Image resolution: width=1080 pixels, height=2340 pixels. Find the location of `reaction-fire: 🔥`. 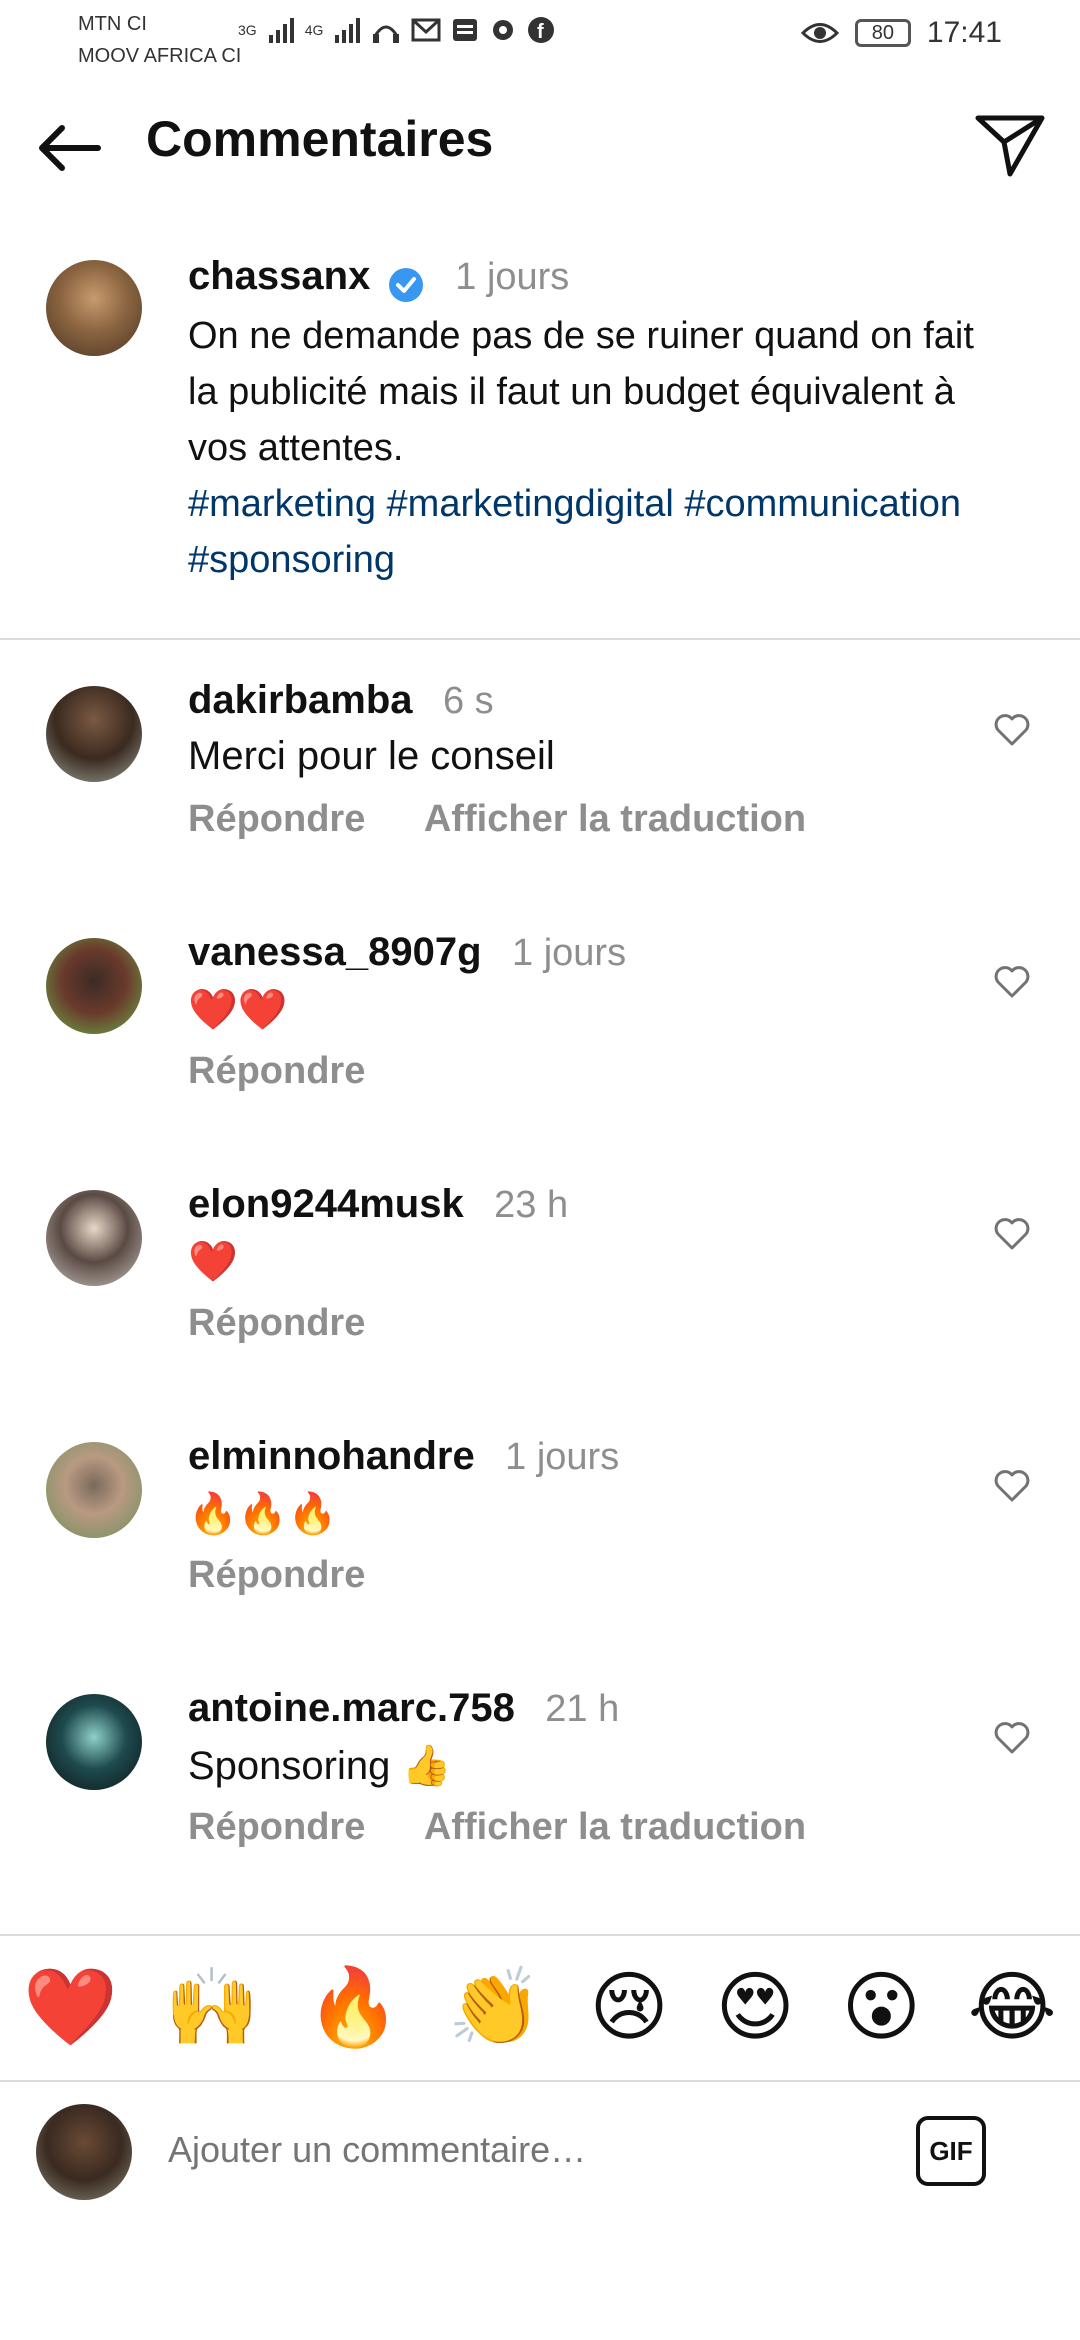

reaction-fire: 🔥 is located at coordinates (353, 2008).